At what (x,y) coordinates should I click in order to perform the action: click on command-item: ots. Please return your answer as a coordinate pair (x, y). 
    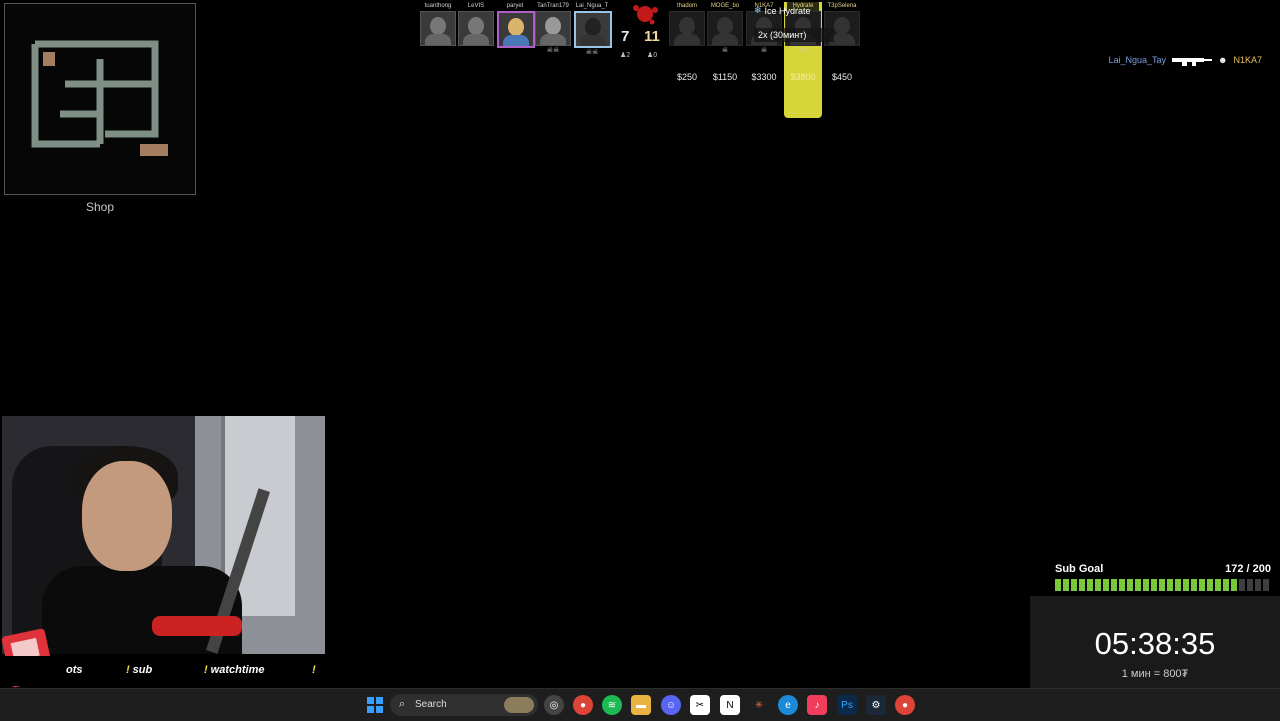
    Looking at the image, I should click on (74, 670).